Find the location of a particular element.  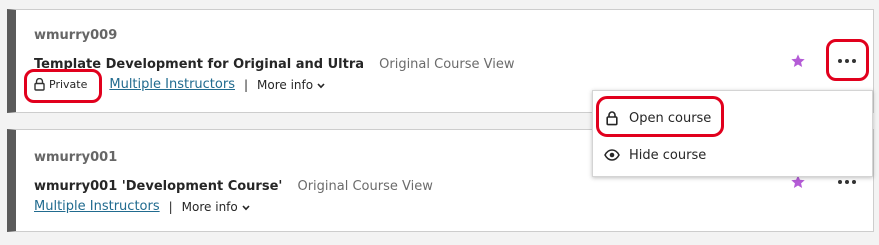

menu-item-hide-course: Hide course is located at coordinates (732, 155).